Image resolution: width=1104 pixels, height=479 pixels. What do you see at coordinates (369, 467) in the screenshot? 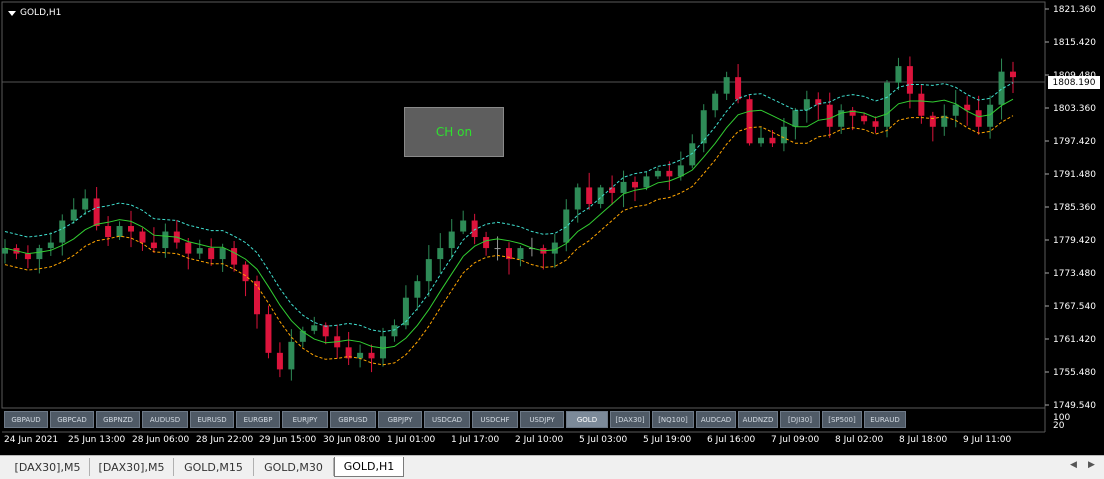
I see `chart-tab: GOLD,H1` at bounding box center [369, 467].